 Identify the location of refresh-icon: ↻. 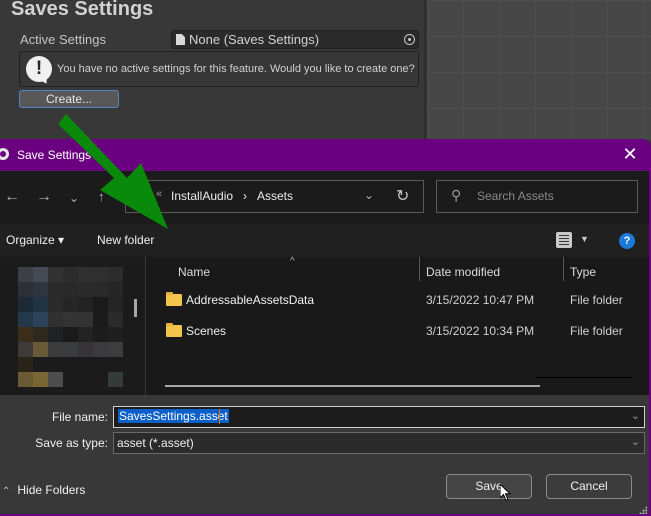
(402, 196).